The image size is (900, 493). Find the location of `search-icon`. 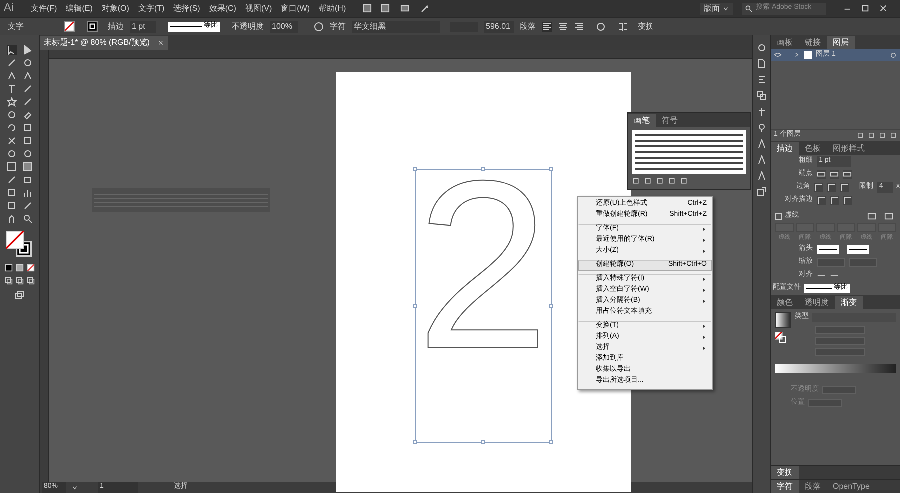

search-icon is located at coordinates (749, 8).